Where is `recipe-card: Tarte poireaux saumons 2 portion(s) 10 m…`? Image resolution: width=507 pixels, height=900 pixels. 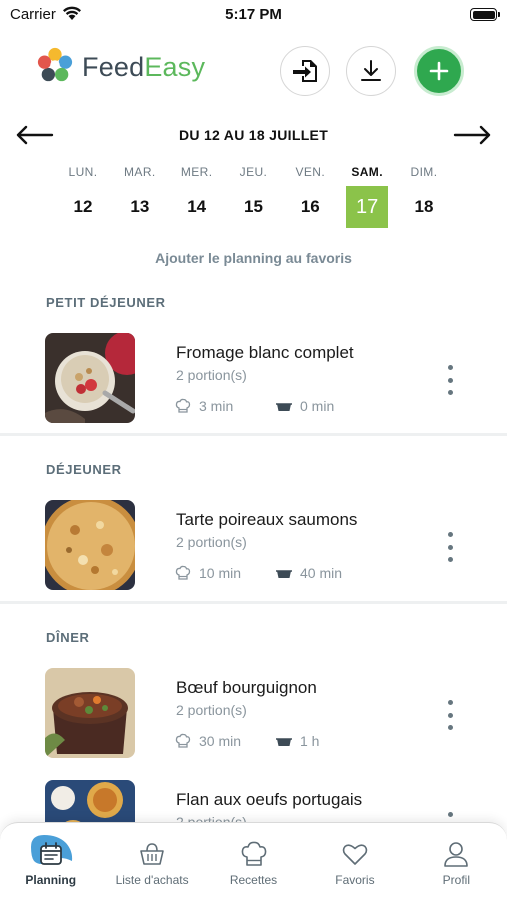
recipe-card: Tarte poireaux saumons 2 portion(s) 10 m… is located at coordinates (253, 550).